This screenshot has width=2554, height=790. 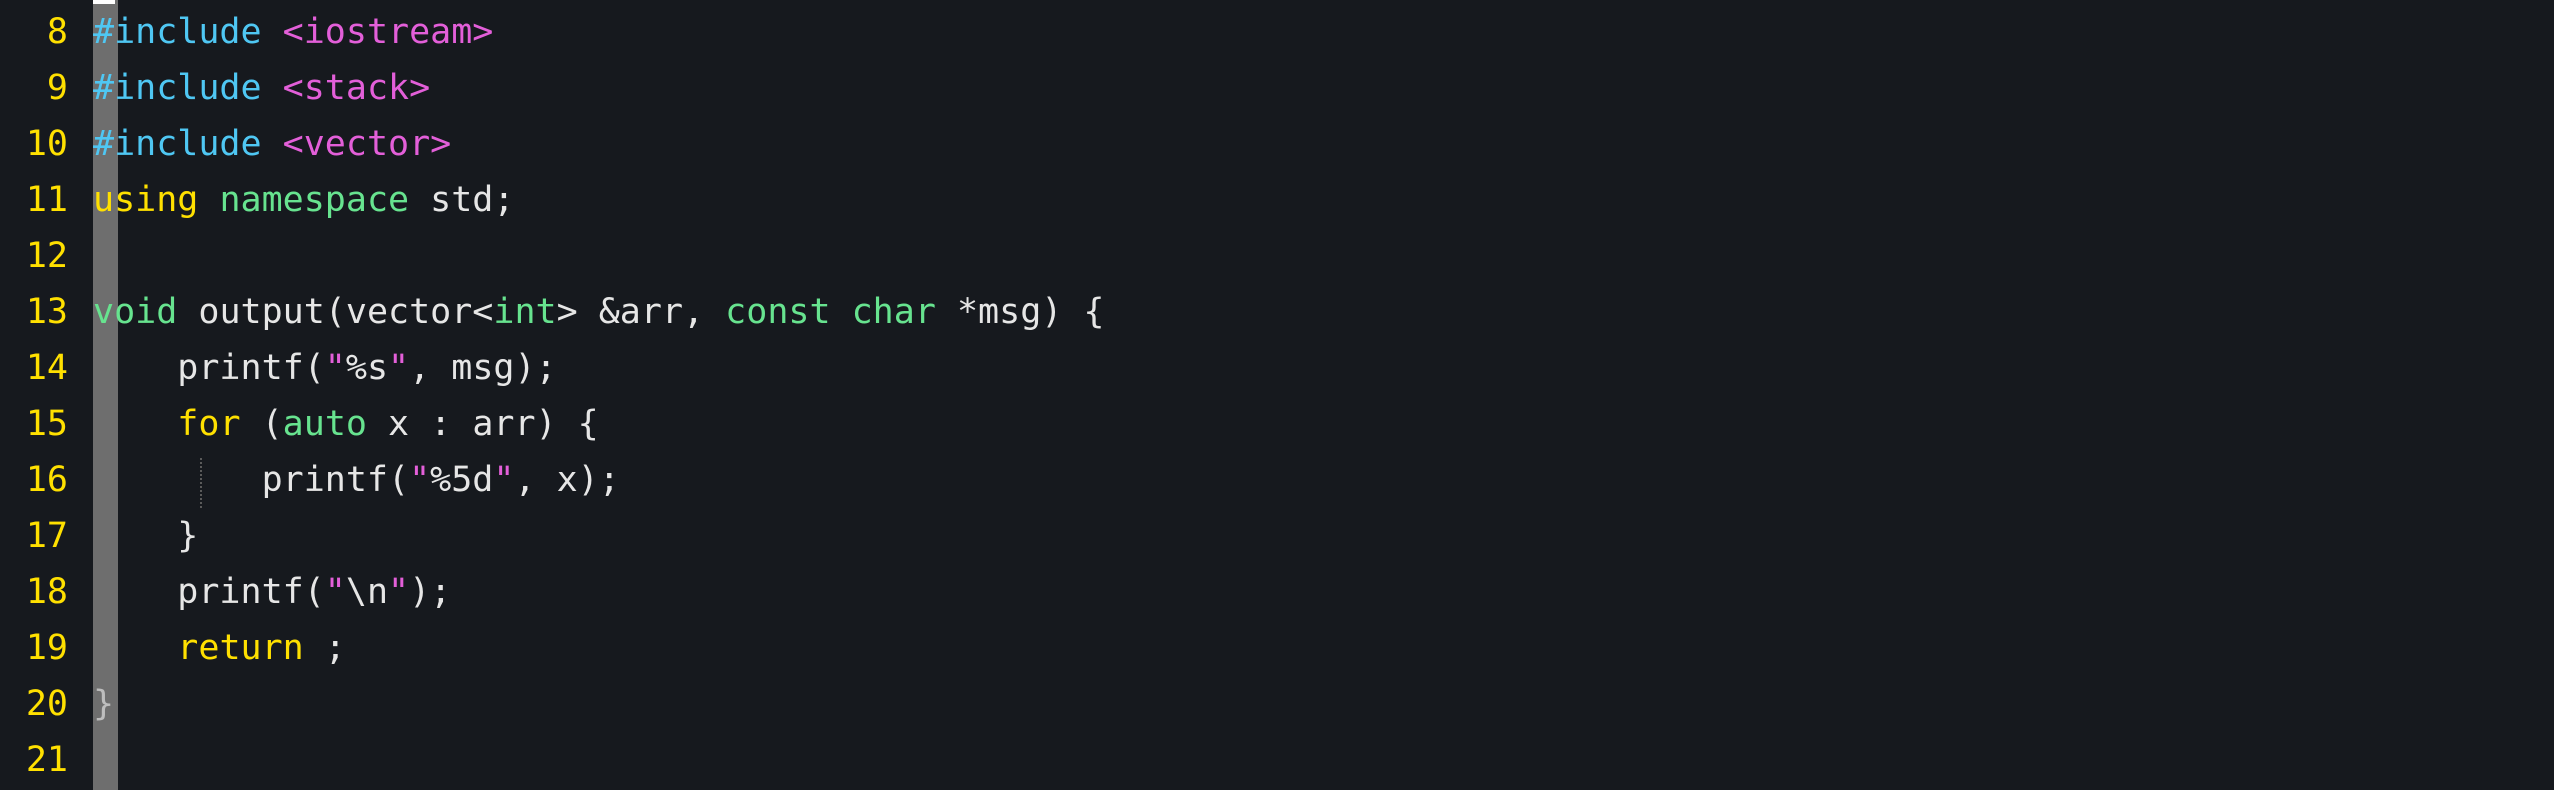 I want to click on code-token: \n, so click(x=367, y=592).